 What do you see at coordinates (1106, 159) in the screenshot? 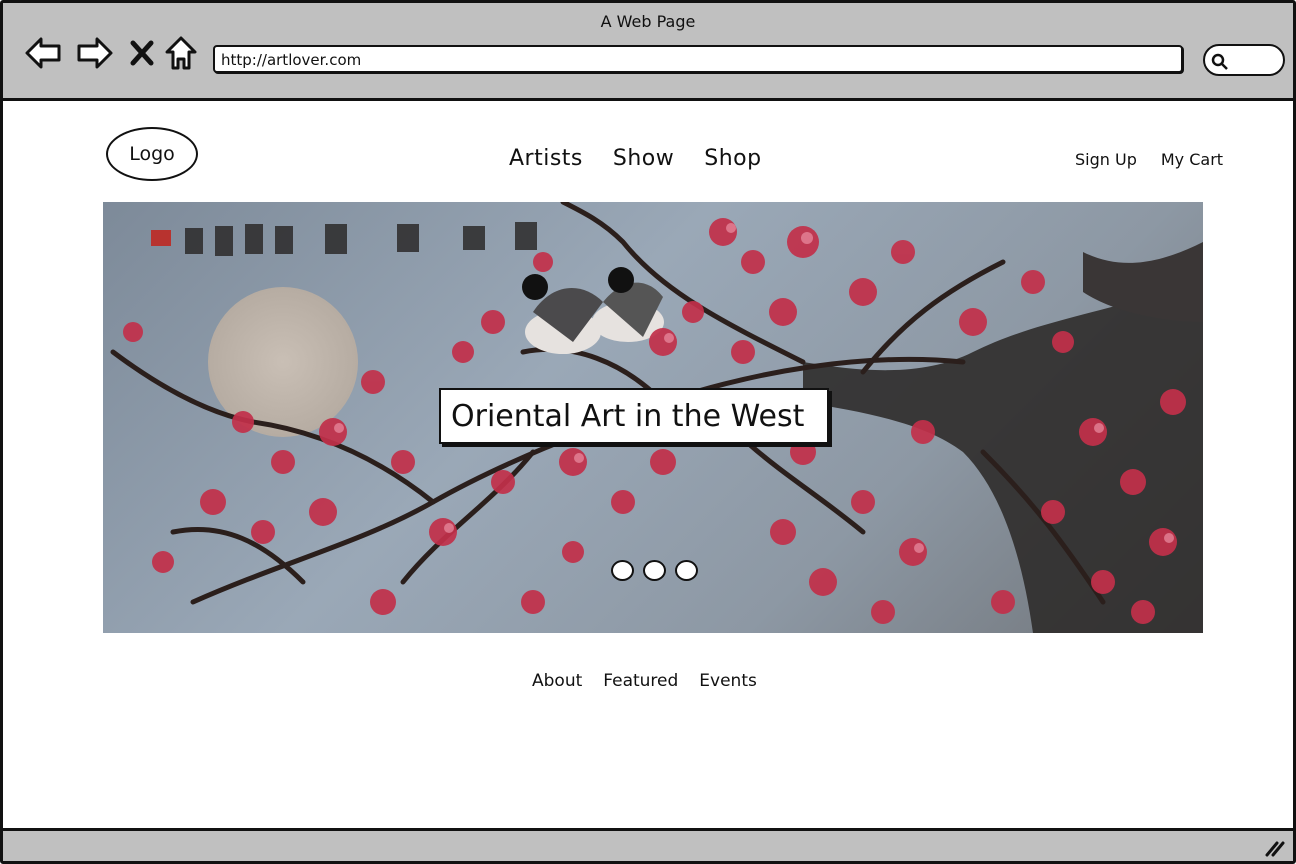
I see `sign-up-link: Sign Up` at bounding box center [1106, 159].